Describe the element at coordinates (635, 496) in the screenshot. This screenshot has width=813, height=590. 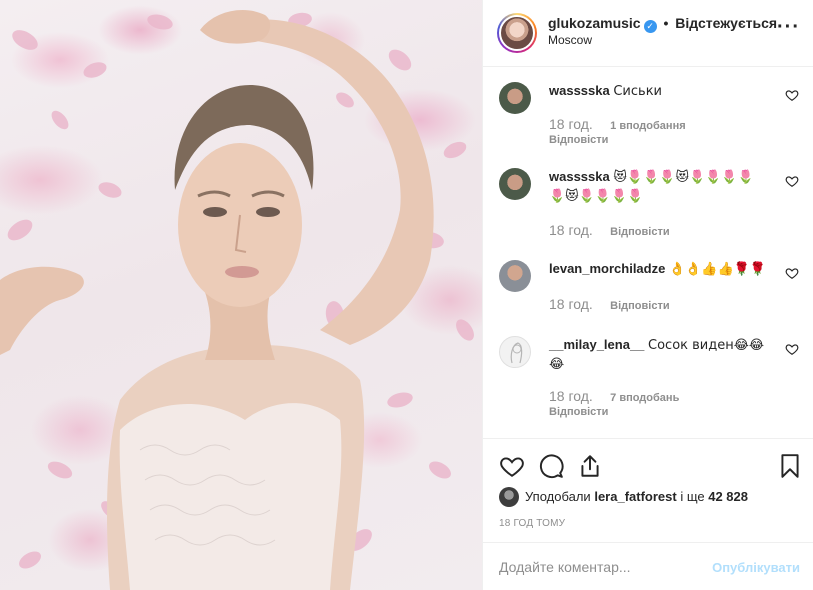
I see `liker-username: lera_fatforest` at that location.